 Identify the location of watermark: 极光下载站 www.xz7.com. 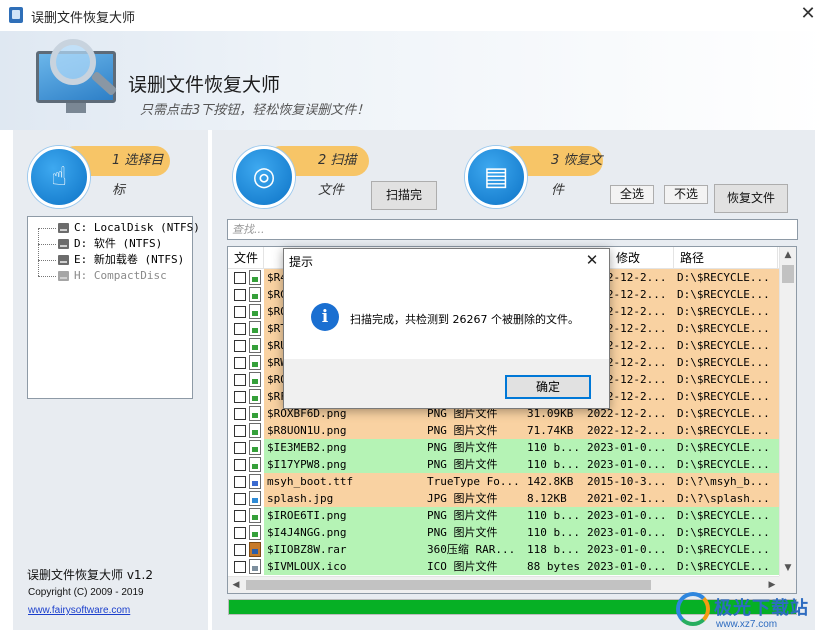
(746, 615).